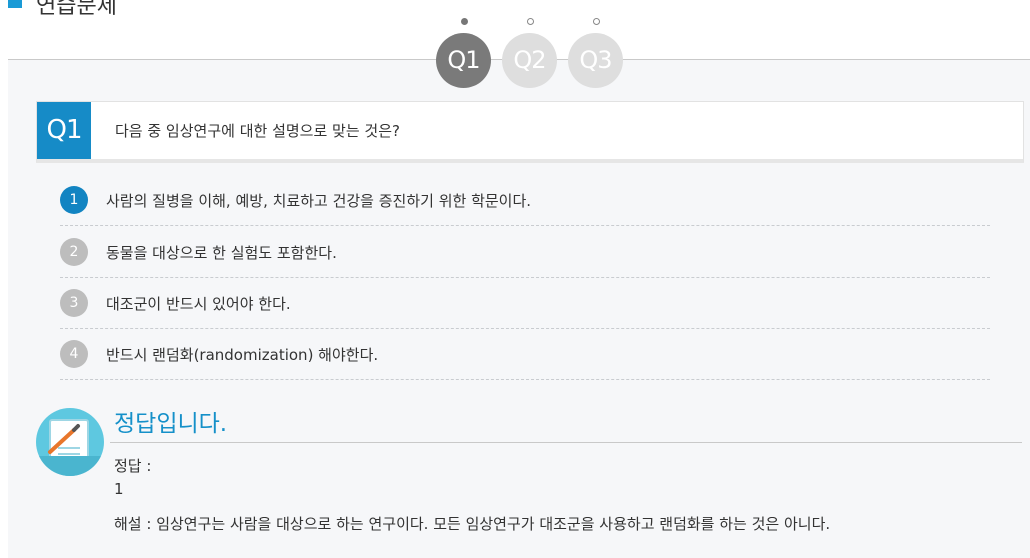 The width and height of the screenshot is (1030, 558). Describe the element at coordinates (319, 201) in the screenshot. I see `option-label: 사람의 질병을 이해, 예방, 치료하고 건강을 증진하기 위한 학문이다.` at that location.